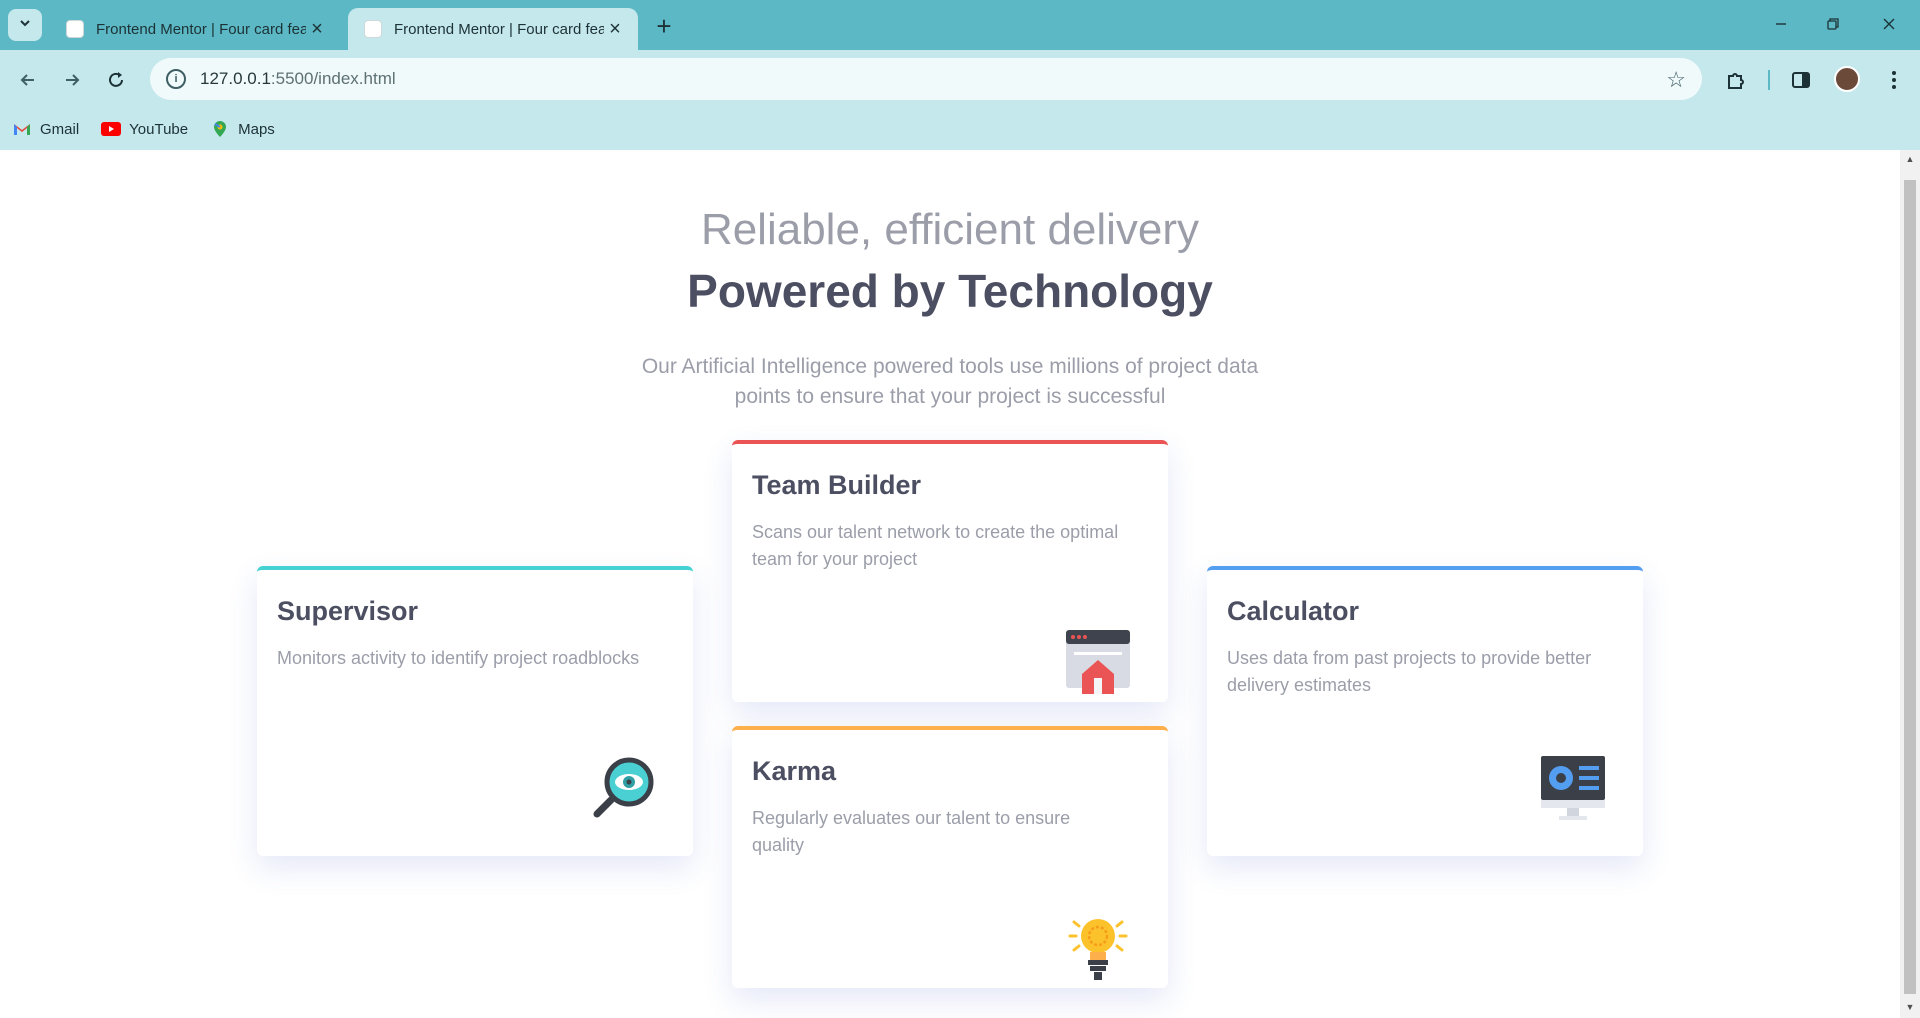 The height and width of the screenshot is (1018, 1920). Describe the element at coordinates (60, 129) in the screenshot. I see `bookmark-label: Gmail` at that location.